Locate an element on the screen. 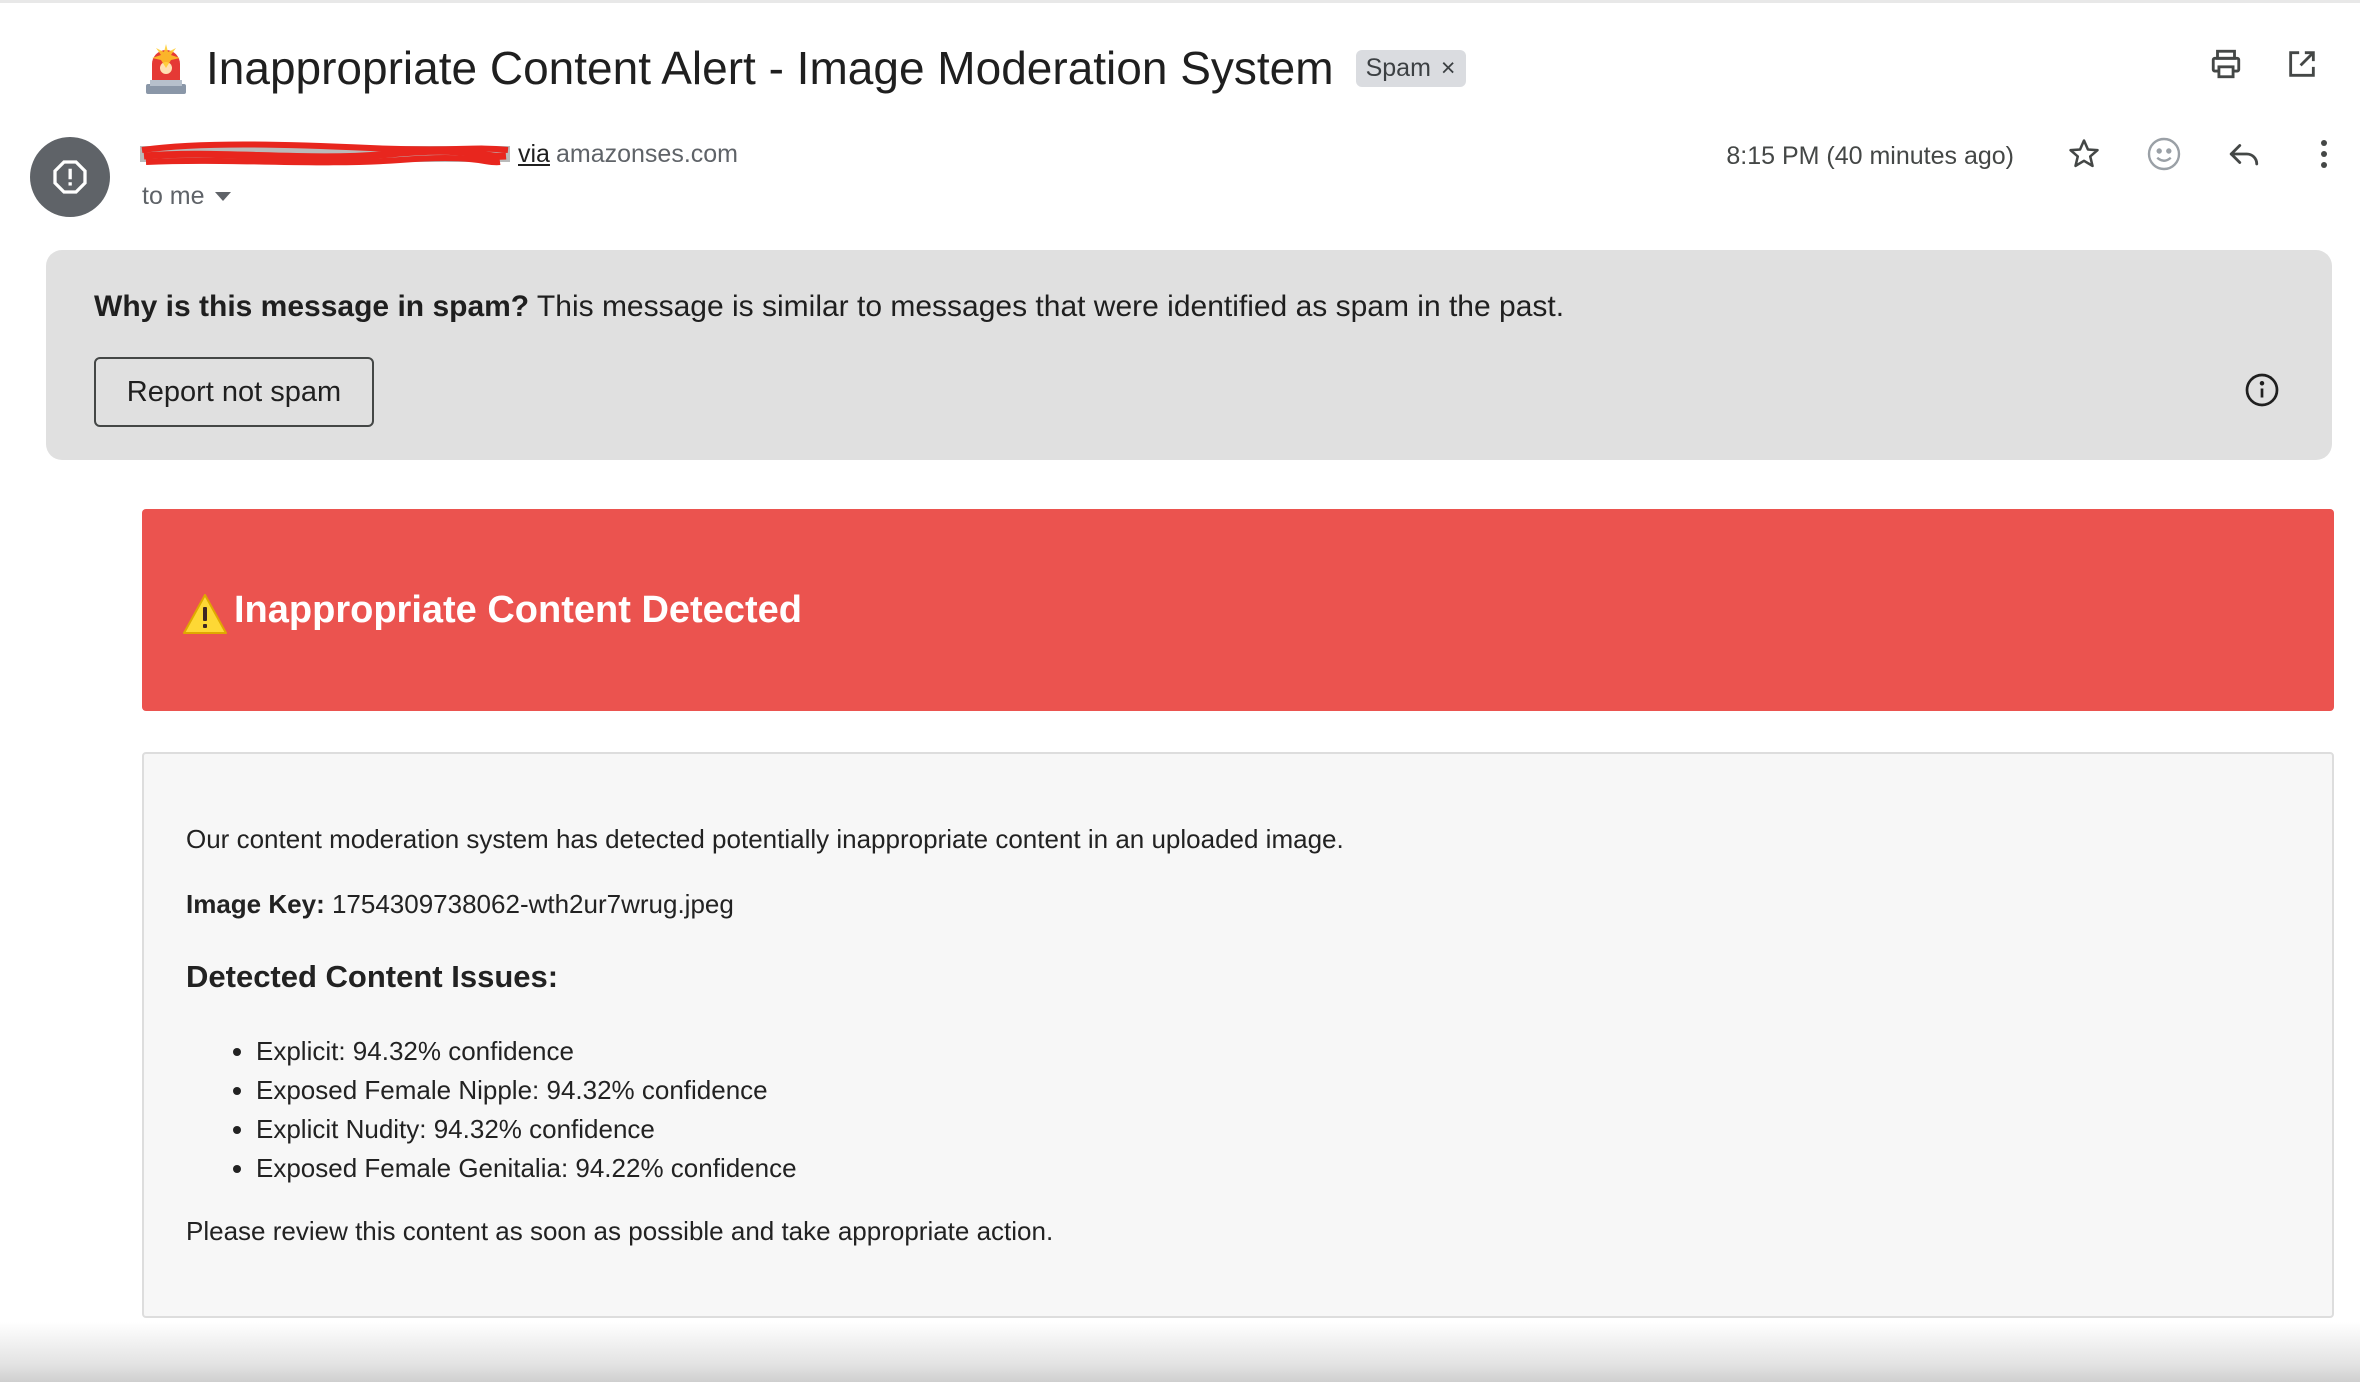 The width and height of the screenshot is (2360, 1382). list-item: Exposed Female Nipple: 94.32% confidence is located at coordinates (526, 1090).